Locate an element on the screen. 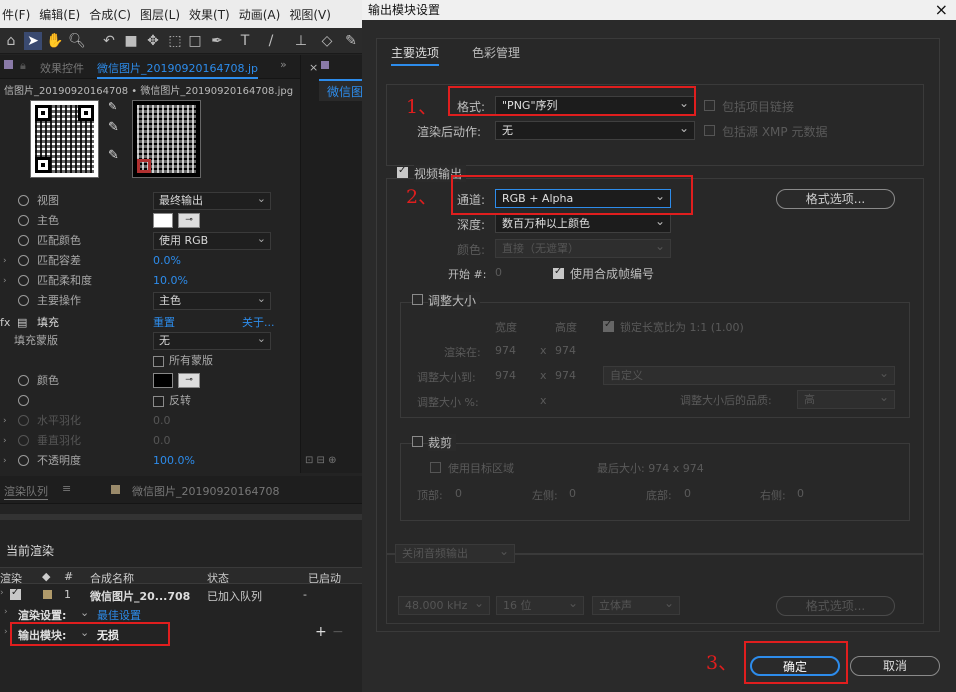  add-output-icon: + is located at coordinates (321, 632).